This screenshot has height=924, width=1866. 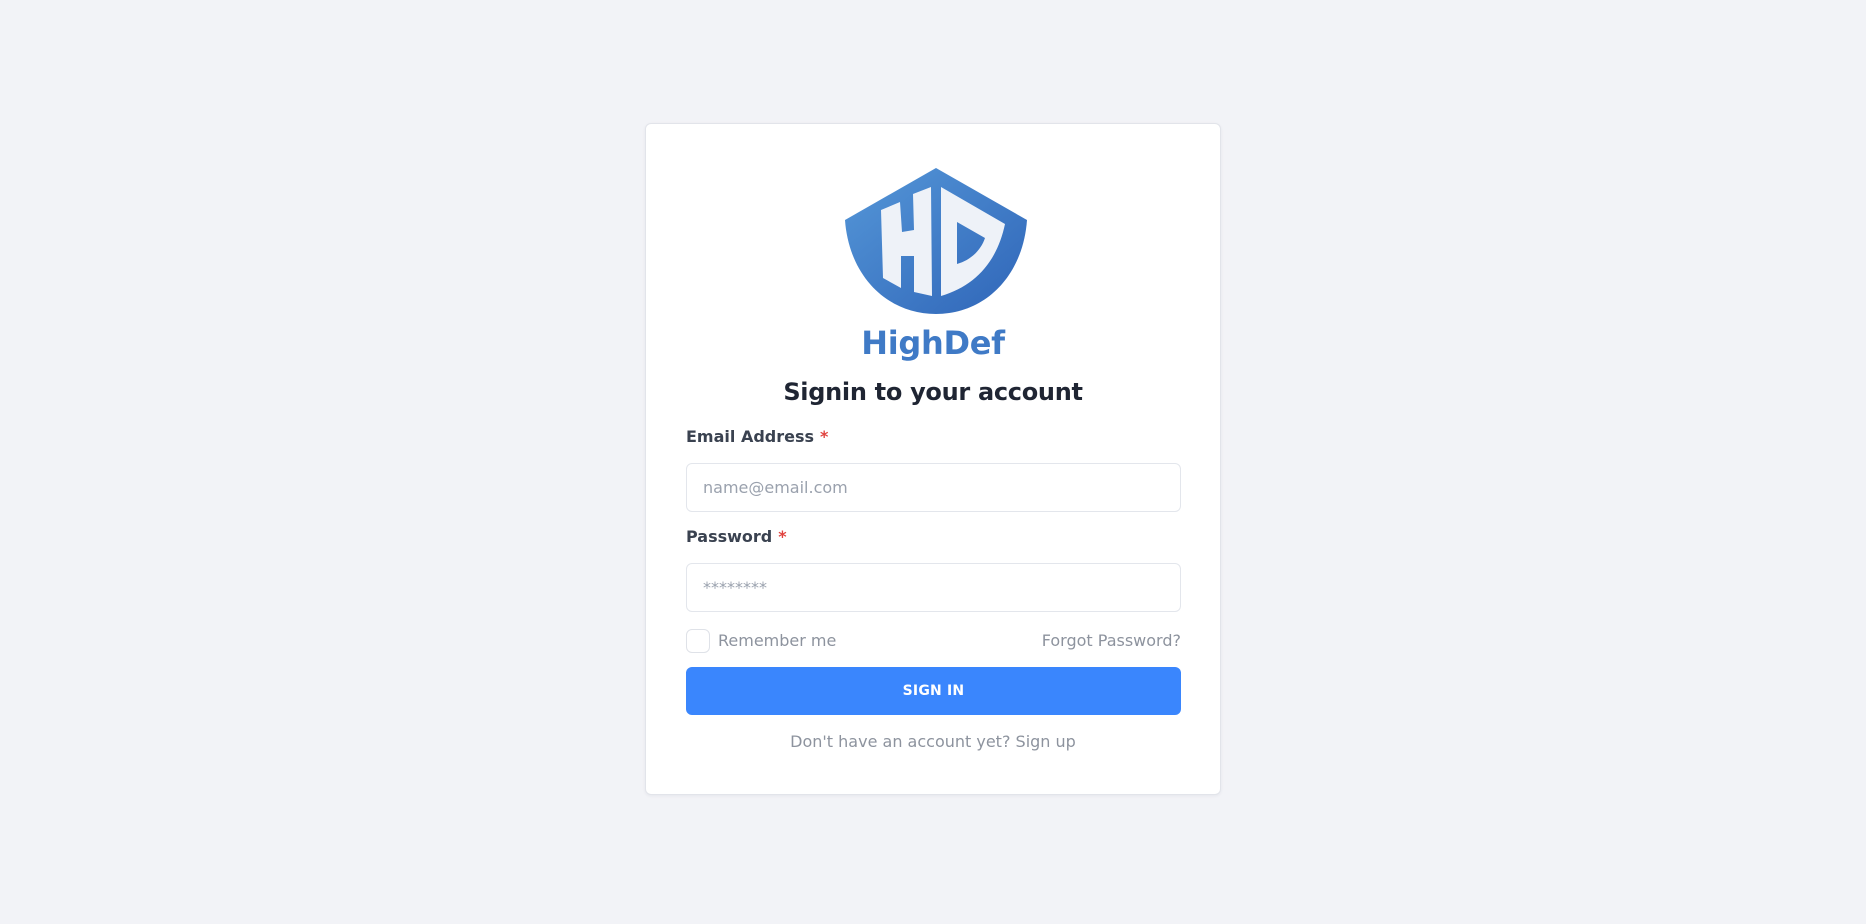 What do you see at coordinates (698, 641) in the screenshot?
I see `remember-me-checkbox` at bounding box center [698, 641].